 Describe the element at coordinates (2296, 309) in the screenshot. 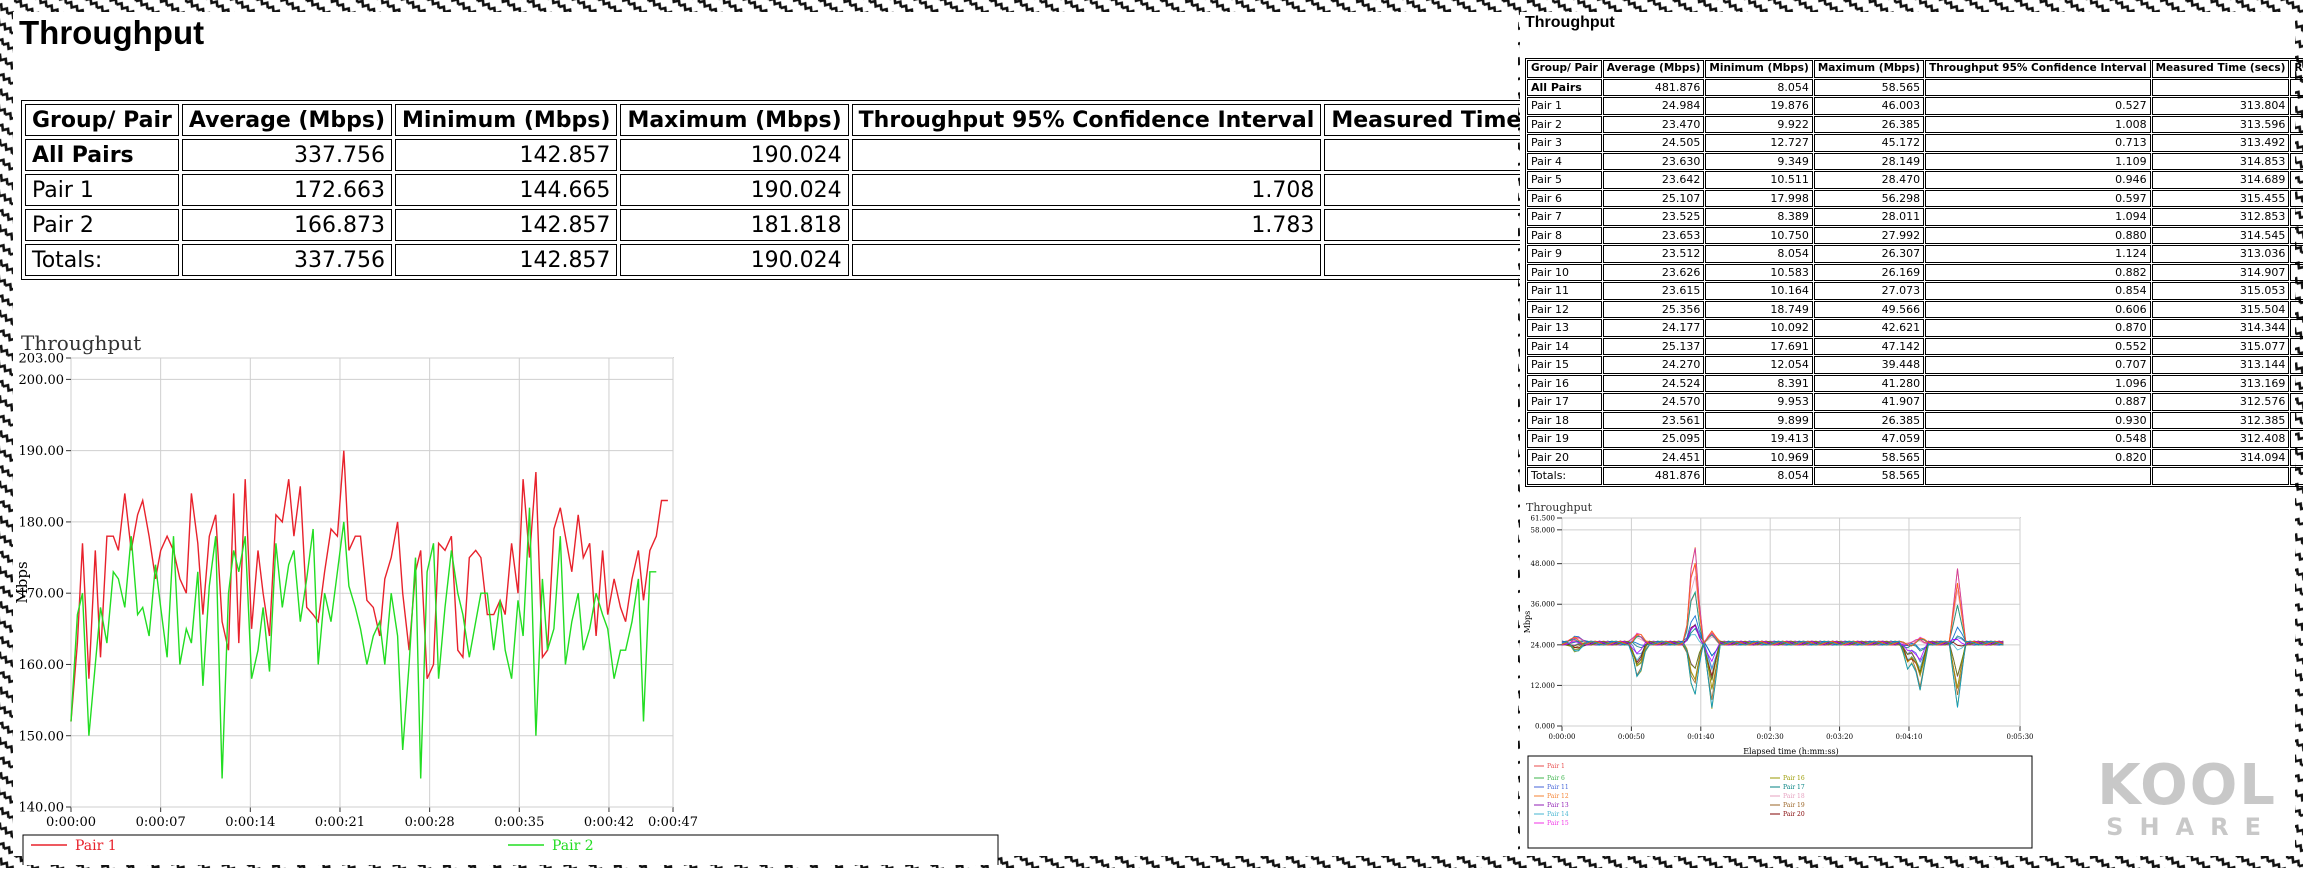

I see `pairs-table-cell: 2.390` at that location.